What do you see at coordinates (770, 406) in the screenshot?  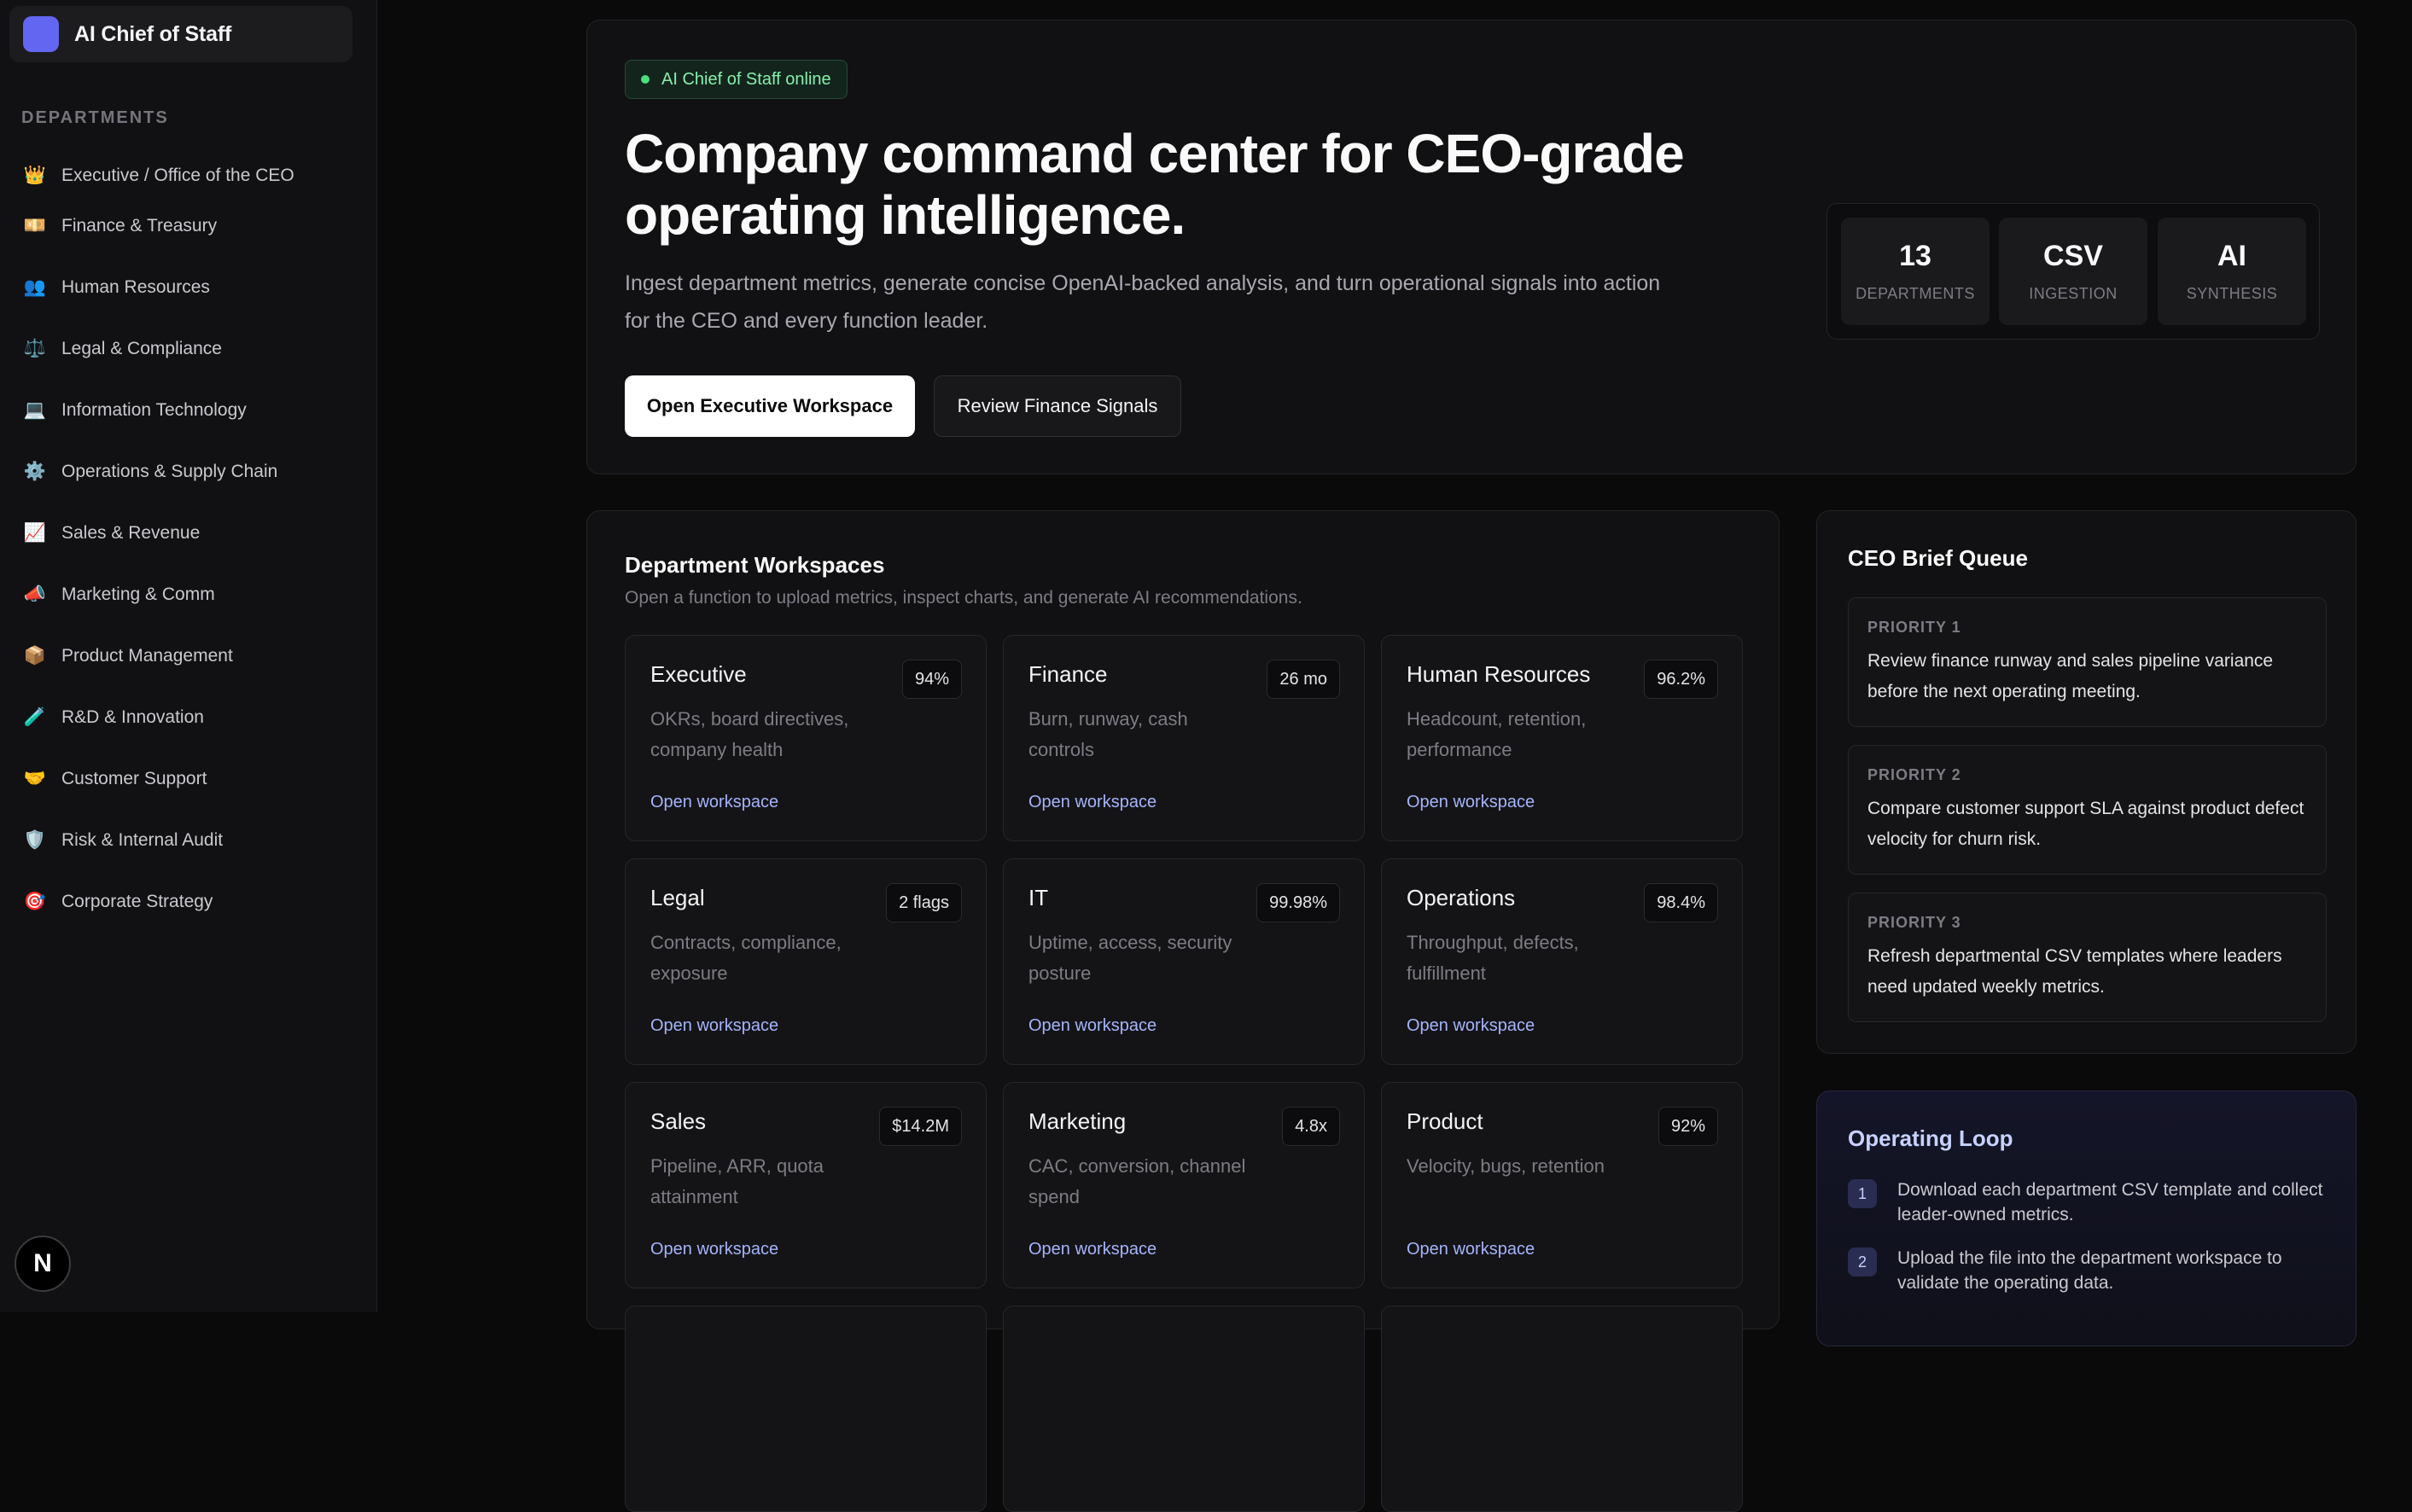 I see `open-executive-workspace-button: Open Executive Workspace` at bounding box center [770, 406].